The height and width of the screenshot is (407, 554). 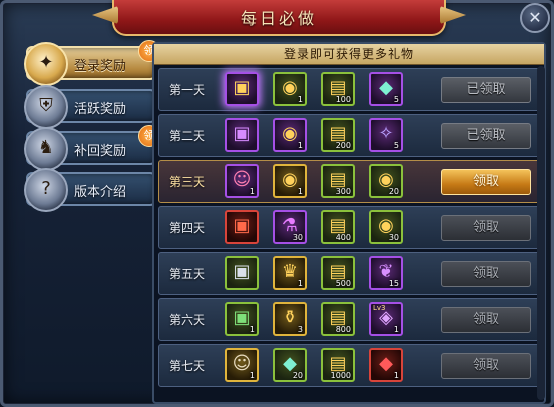 I want to click on tab-version-intro: ? 版本介绍, so click(x=90, y=190).